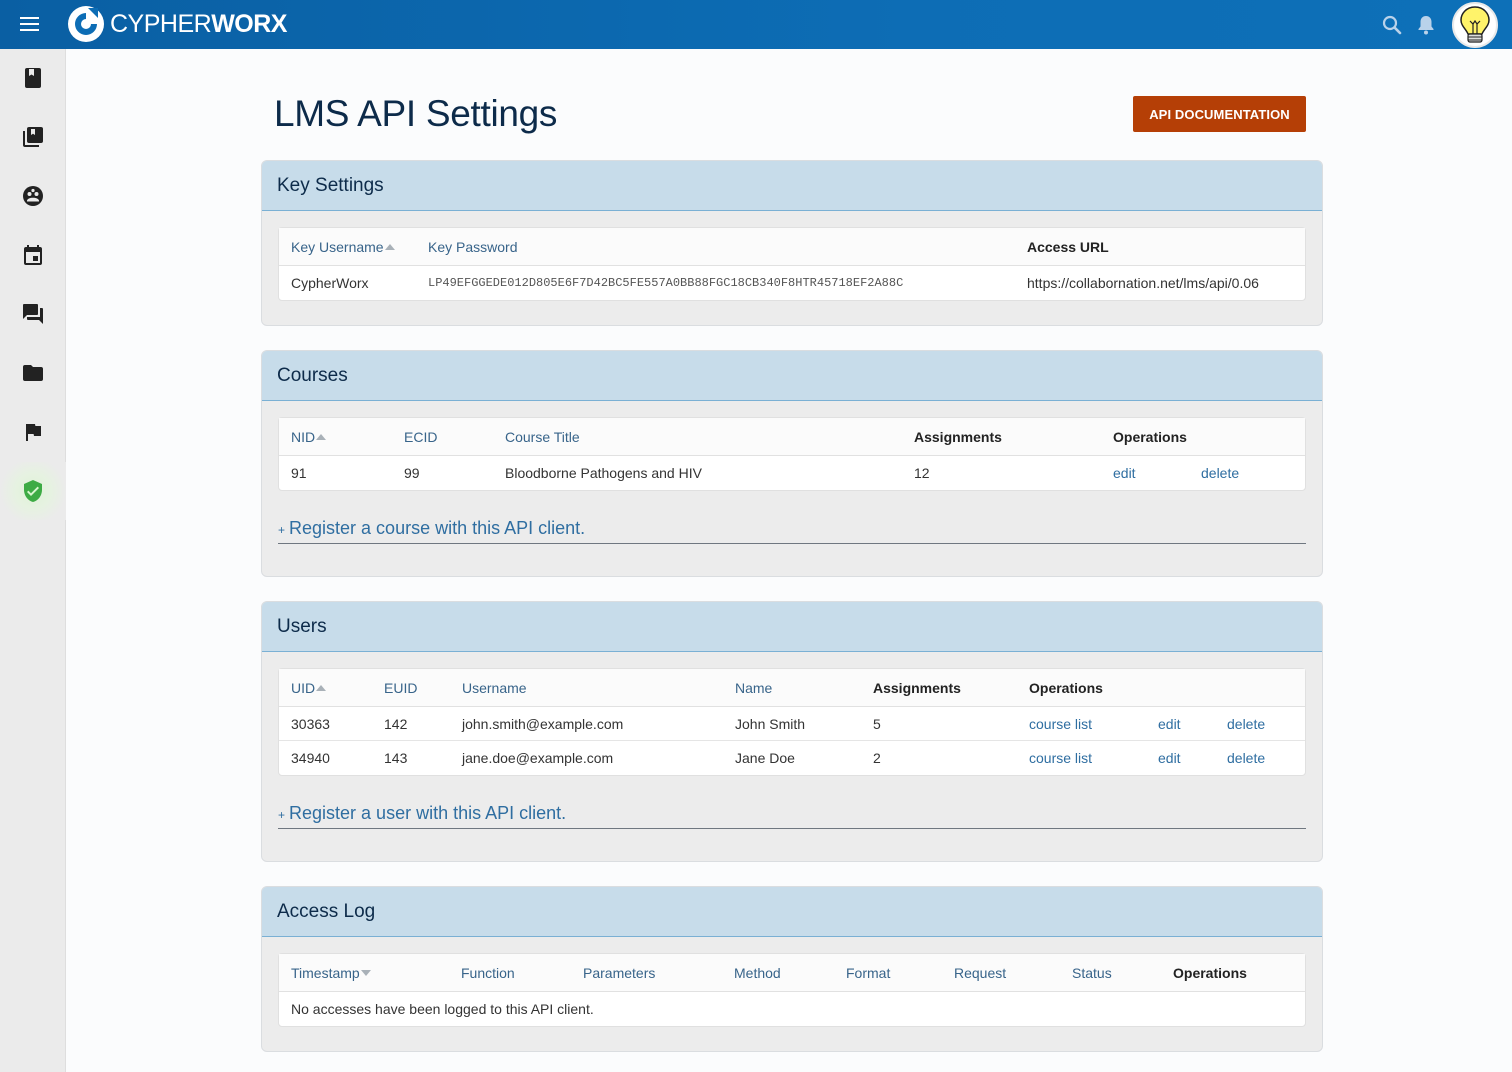 Image resolution: width=1512 pixels, height=1072 pixels. Describe the element at coordinates (1124, 473) in the screenshot. I see `course-edit-link: edit` at that location.